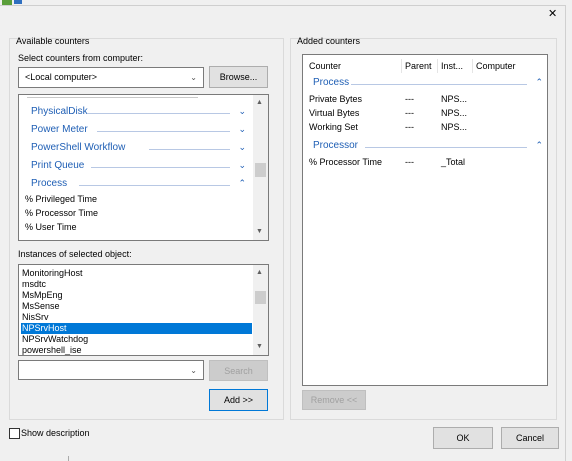 The width and height of the screenshot is (572, 461). I want to click on category-powershell-workflow: PowerShell Workflow ⌄, so click(136, 149).